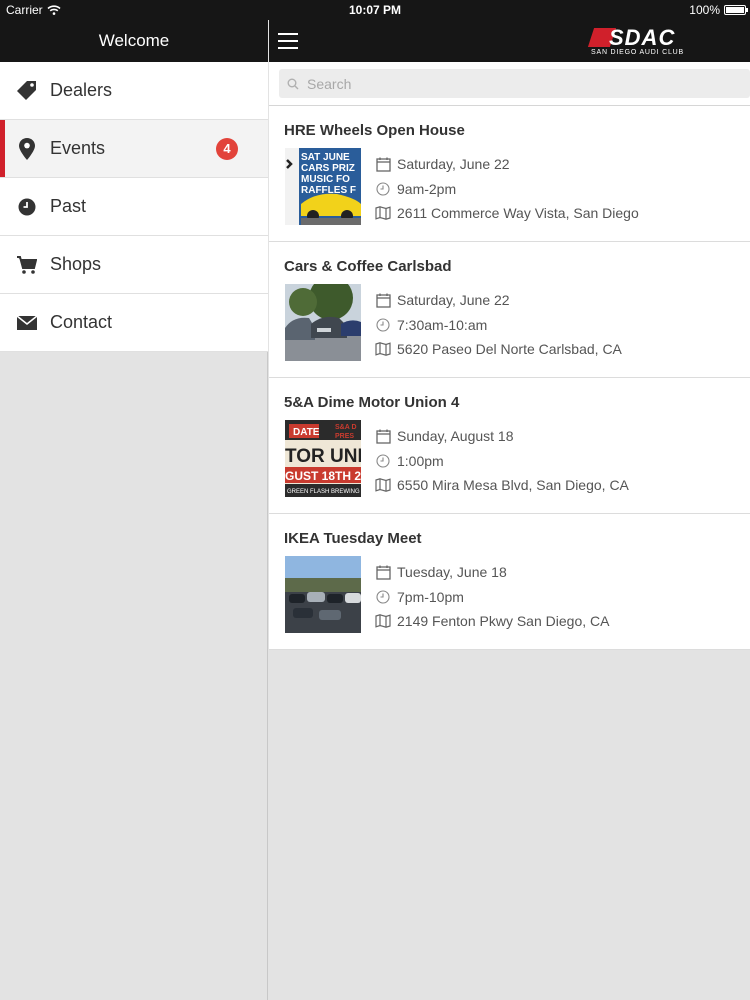 Image resolution: width=750 pixels, height=1000 pixels. I want to click on thumb-text: GUST 18TH 2, so click(323, 476).